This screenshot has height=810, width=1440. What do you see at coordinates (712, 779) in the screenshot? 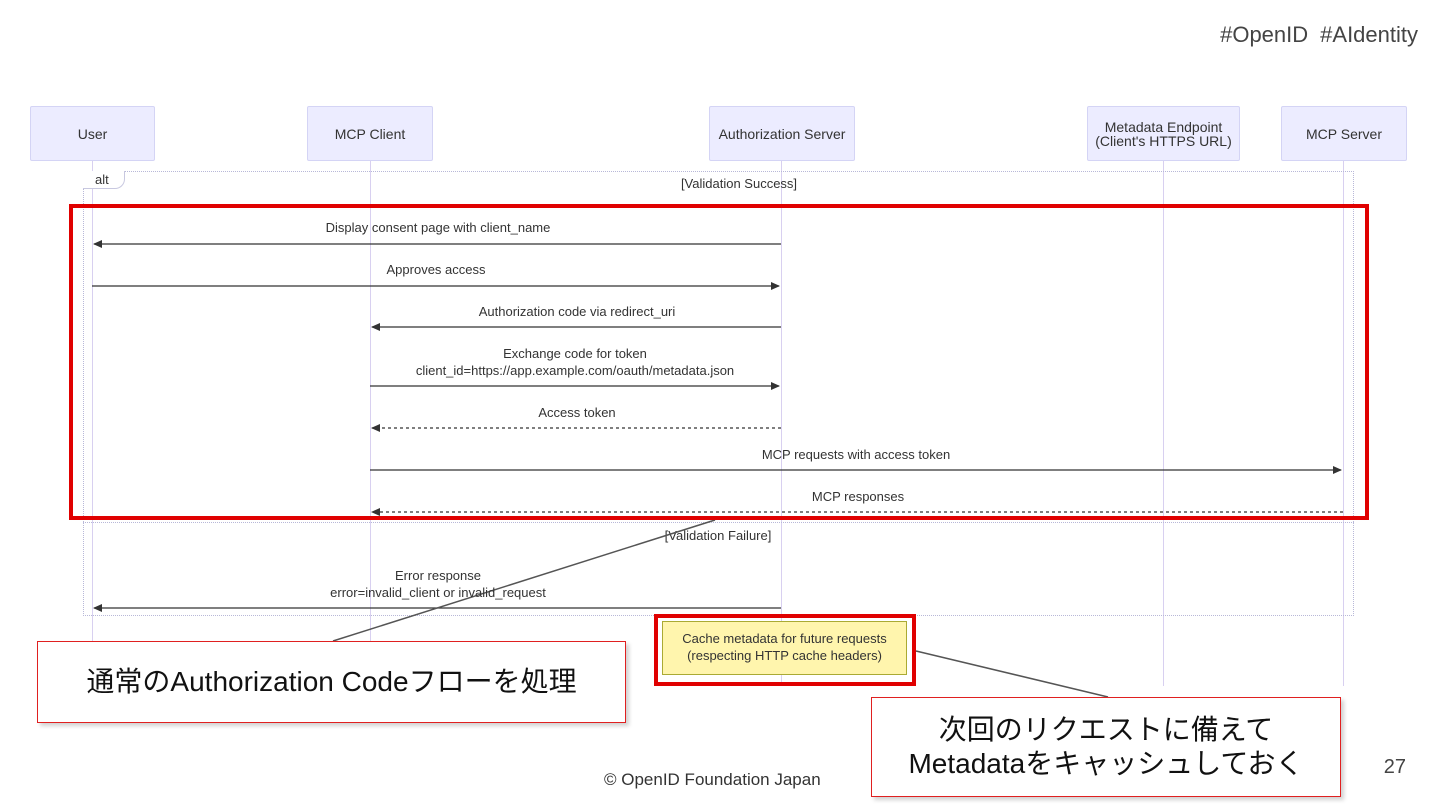
I see `footer-copyright: © OpenID Foundation Japan` at bounding box center [712, 779].